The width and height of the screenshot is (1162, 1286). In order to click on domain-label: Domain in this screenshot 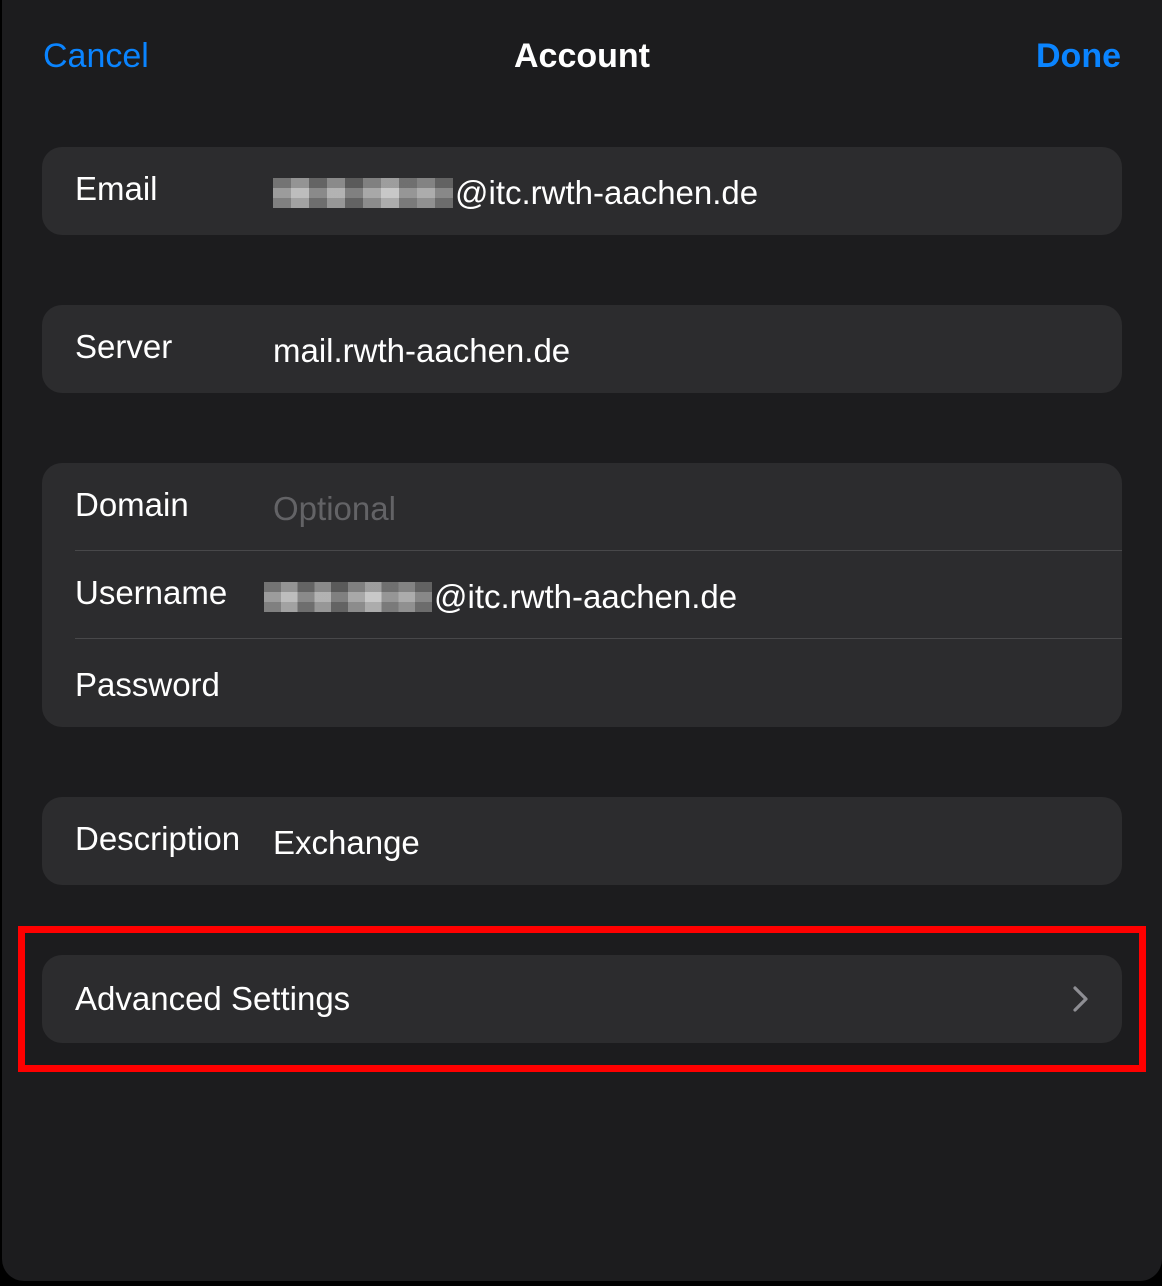, I will do `click(132, 504)`.